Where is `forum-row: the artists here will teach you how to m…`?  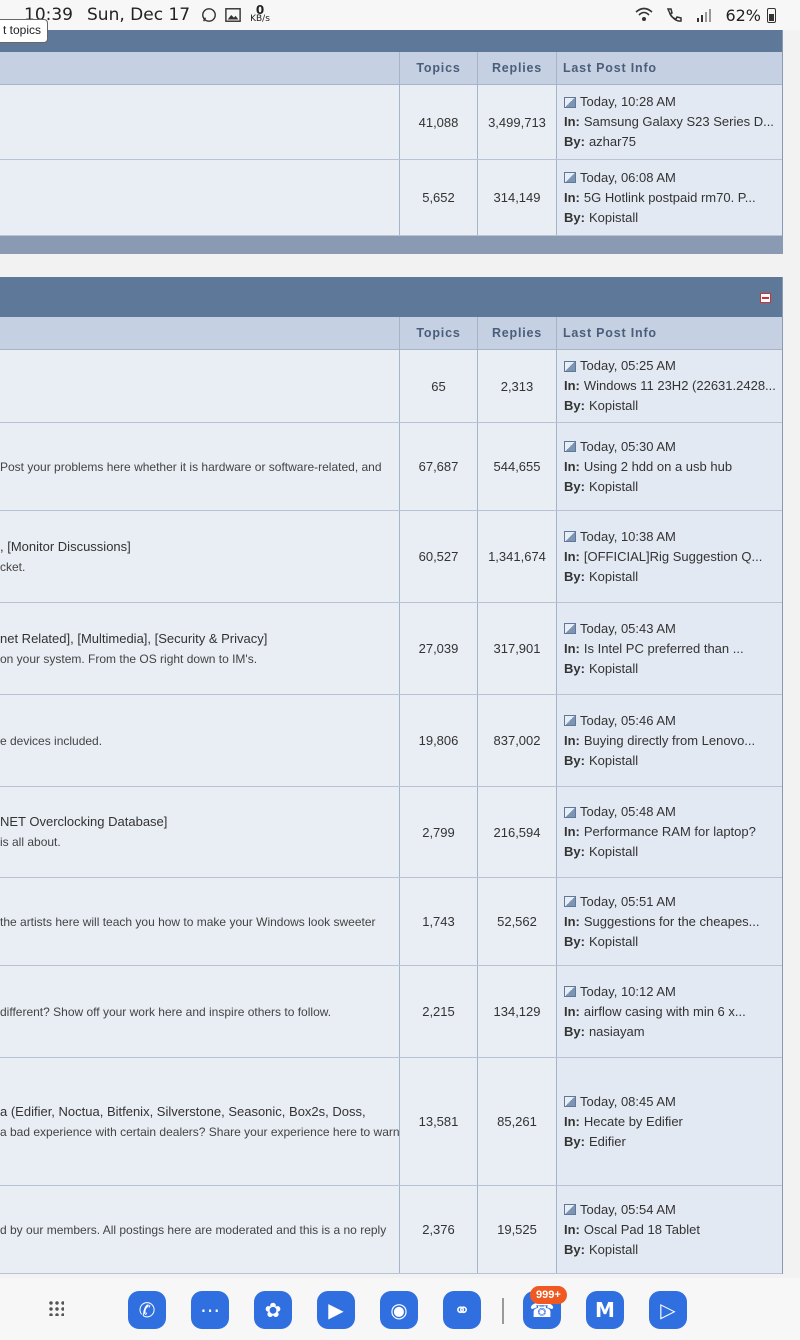
forum-row: the artists here will teach you how to m… is located at coordinates (391, 922).